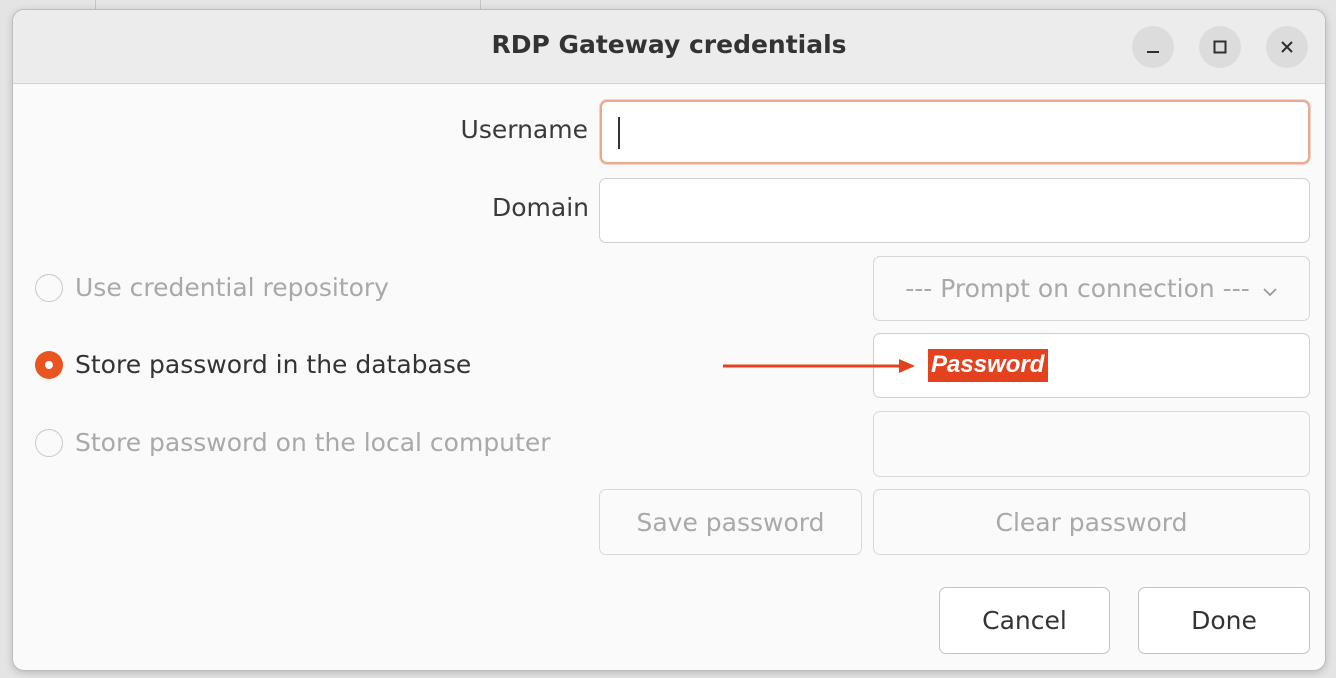 The width and height of the screenshot is (1336, 678). I want to click on local-password-field, so click(1091, 444).